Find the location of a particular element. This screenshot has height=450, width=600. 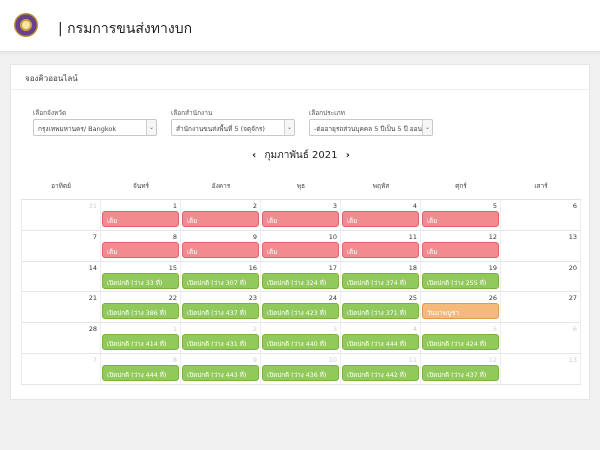

calendar-day-cell: 11 เต็ม is located at coordinates (381, 245).